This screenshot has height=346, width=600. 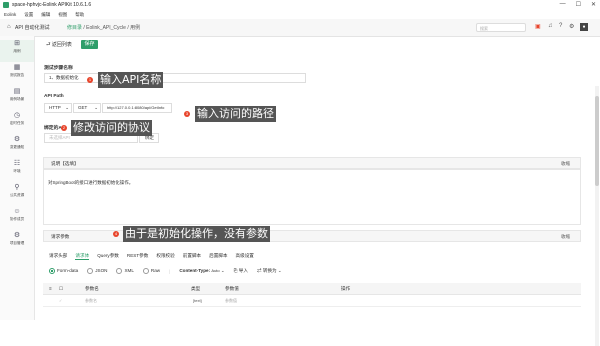 I want to click on tab-post-script: 后置脚本, so click(x=218, y=256).